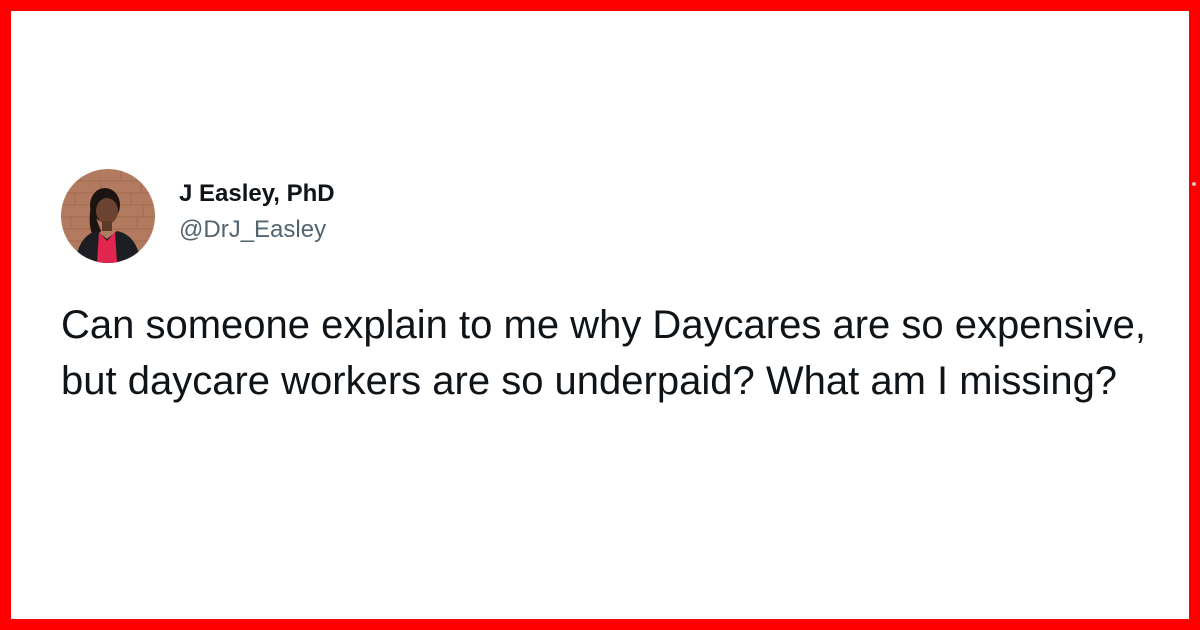  Describe the element at coordinates (257, 230) in the screenshot. I see `user-handle: @DrJ_Easley` at that location.